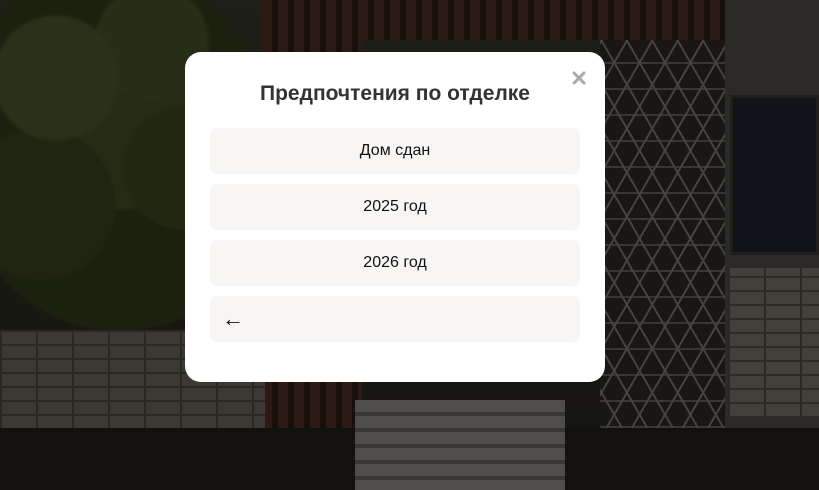 This screenshot has height=490, width=819. What do you see at coordinates (395, 319) in the screenshot?
I see `back-button: ←` at bounding box center [395, 319].